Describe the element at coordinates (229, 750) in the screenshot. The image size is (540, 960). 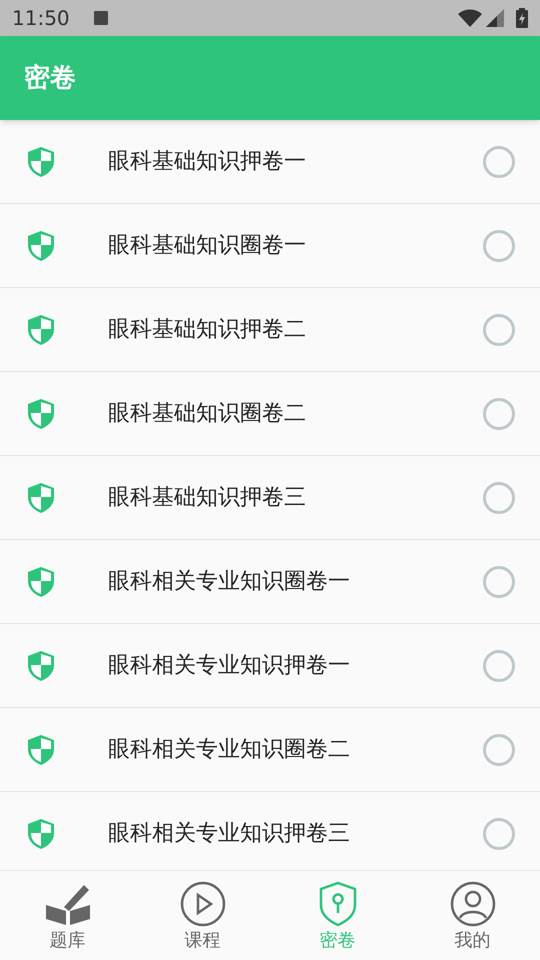
I see `paper-title: 眼科相关专业知识圈卷二` at that location.